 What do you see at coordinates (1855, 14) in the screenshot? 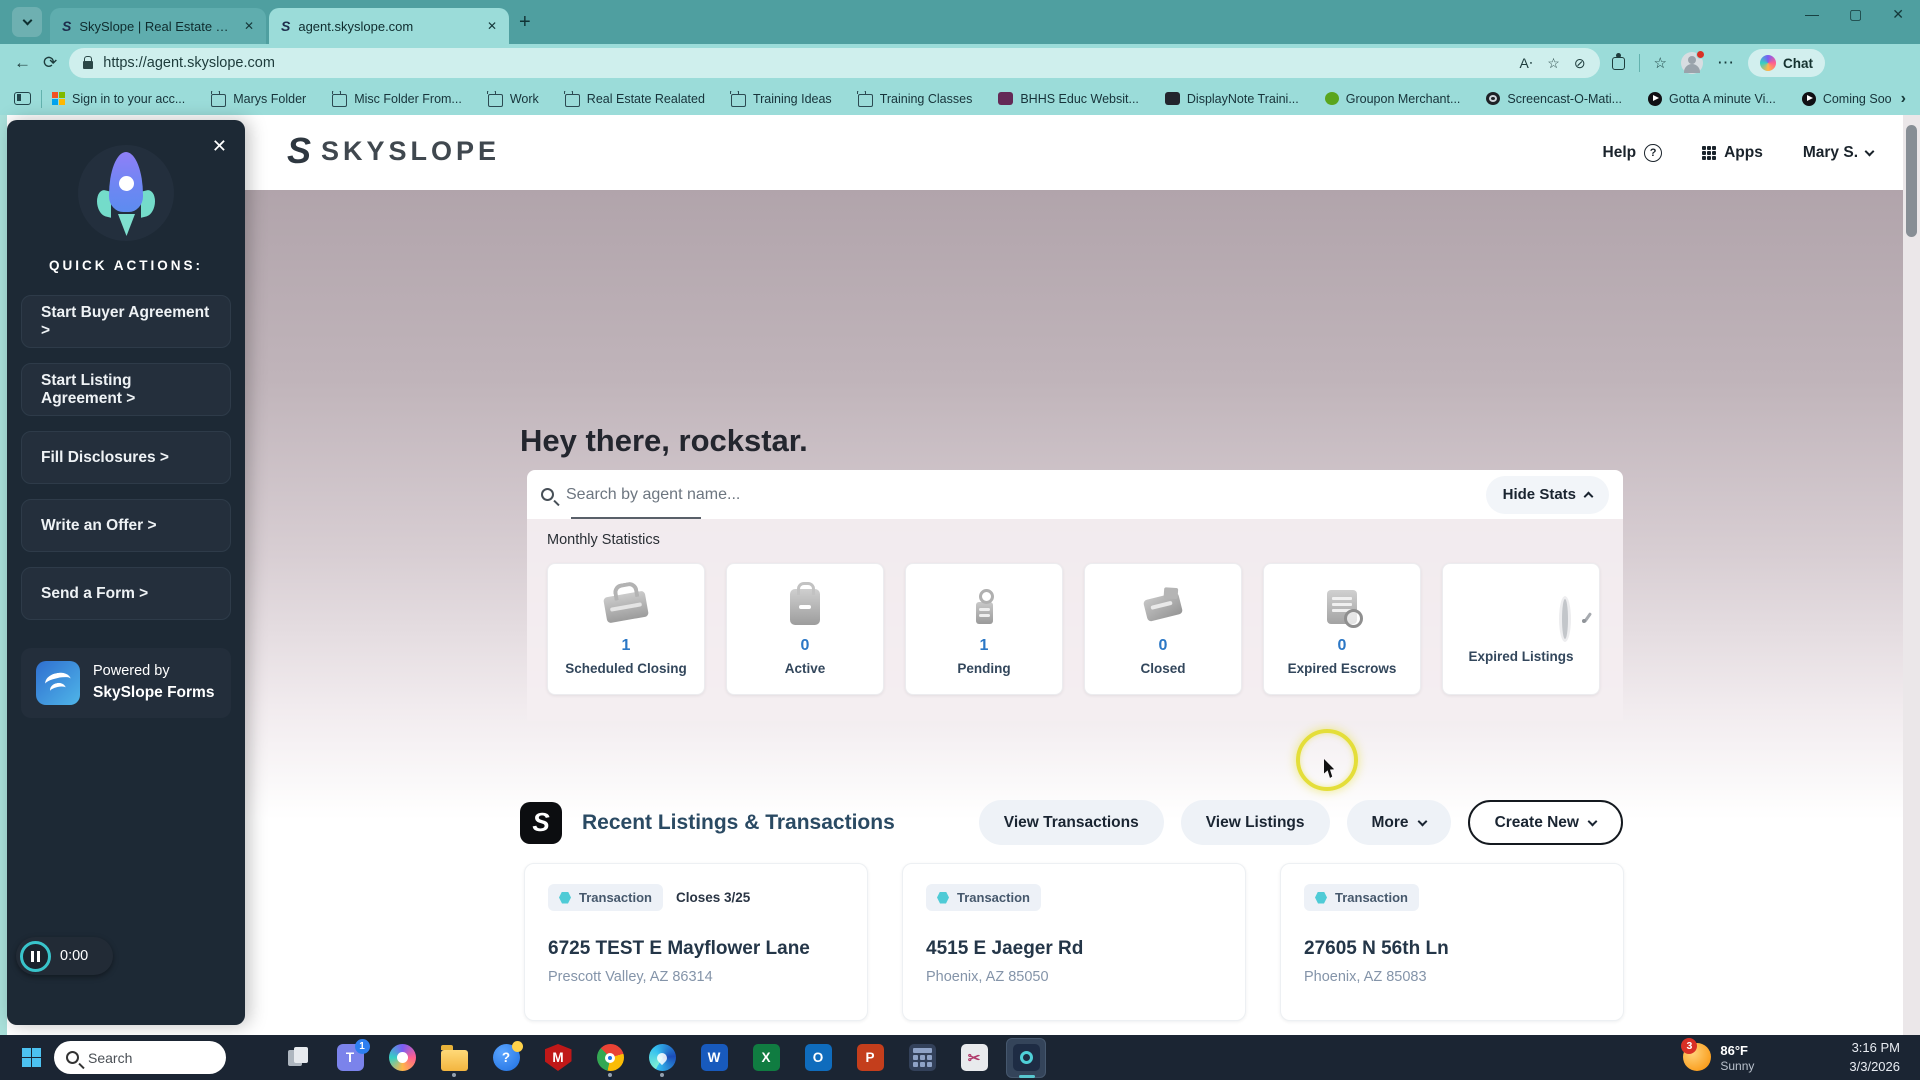
I see `restore-button: ▢` at bounding box center [1855, 14].